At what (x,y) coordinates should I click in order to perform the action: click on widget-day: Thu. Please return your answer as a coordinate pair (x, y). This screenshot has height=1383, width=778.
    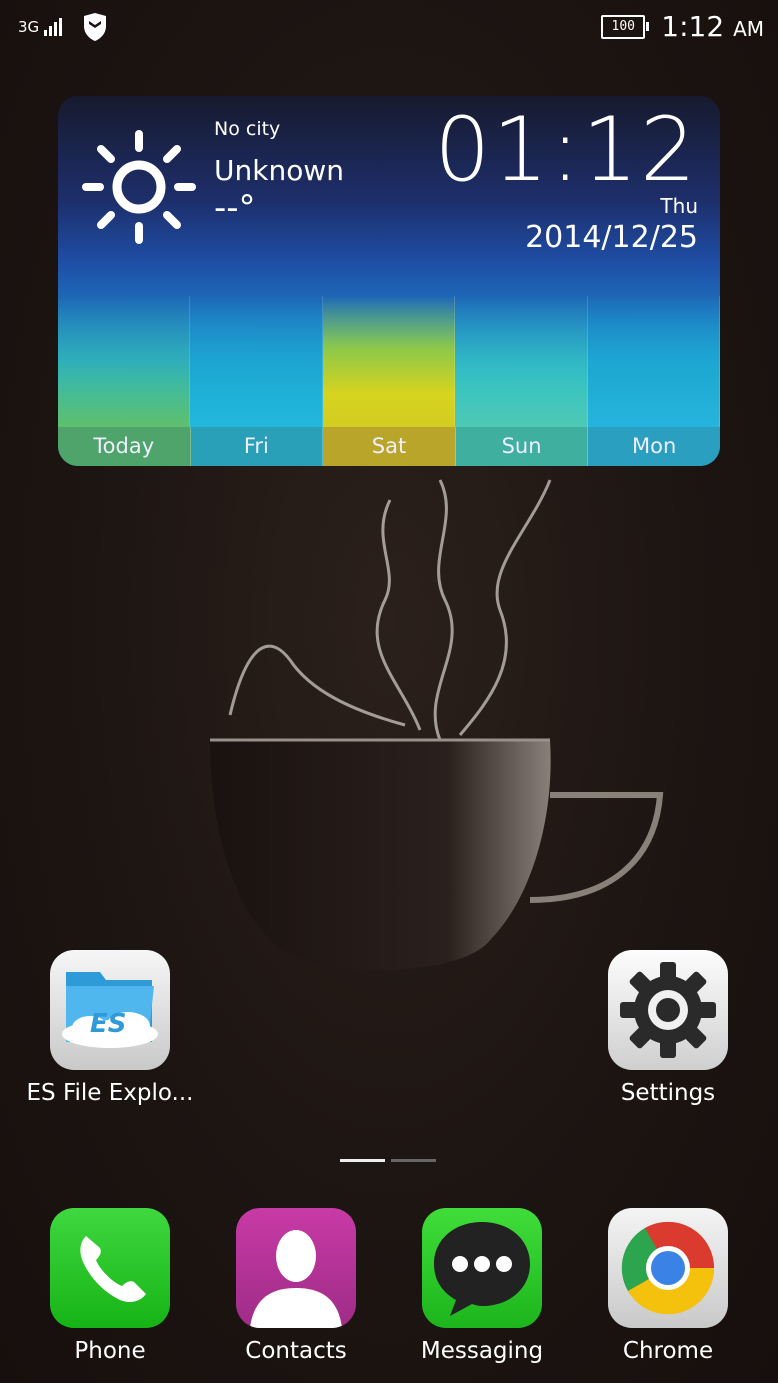
    Looking at the image, I should click on (679, 206).